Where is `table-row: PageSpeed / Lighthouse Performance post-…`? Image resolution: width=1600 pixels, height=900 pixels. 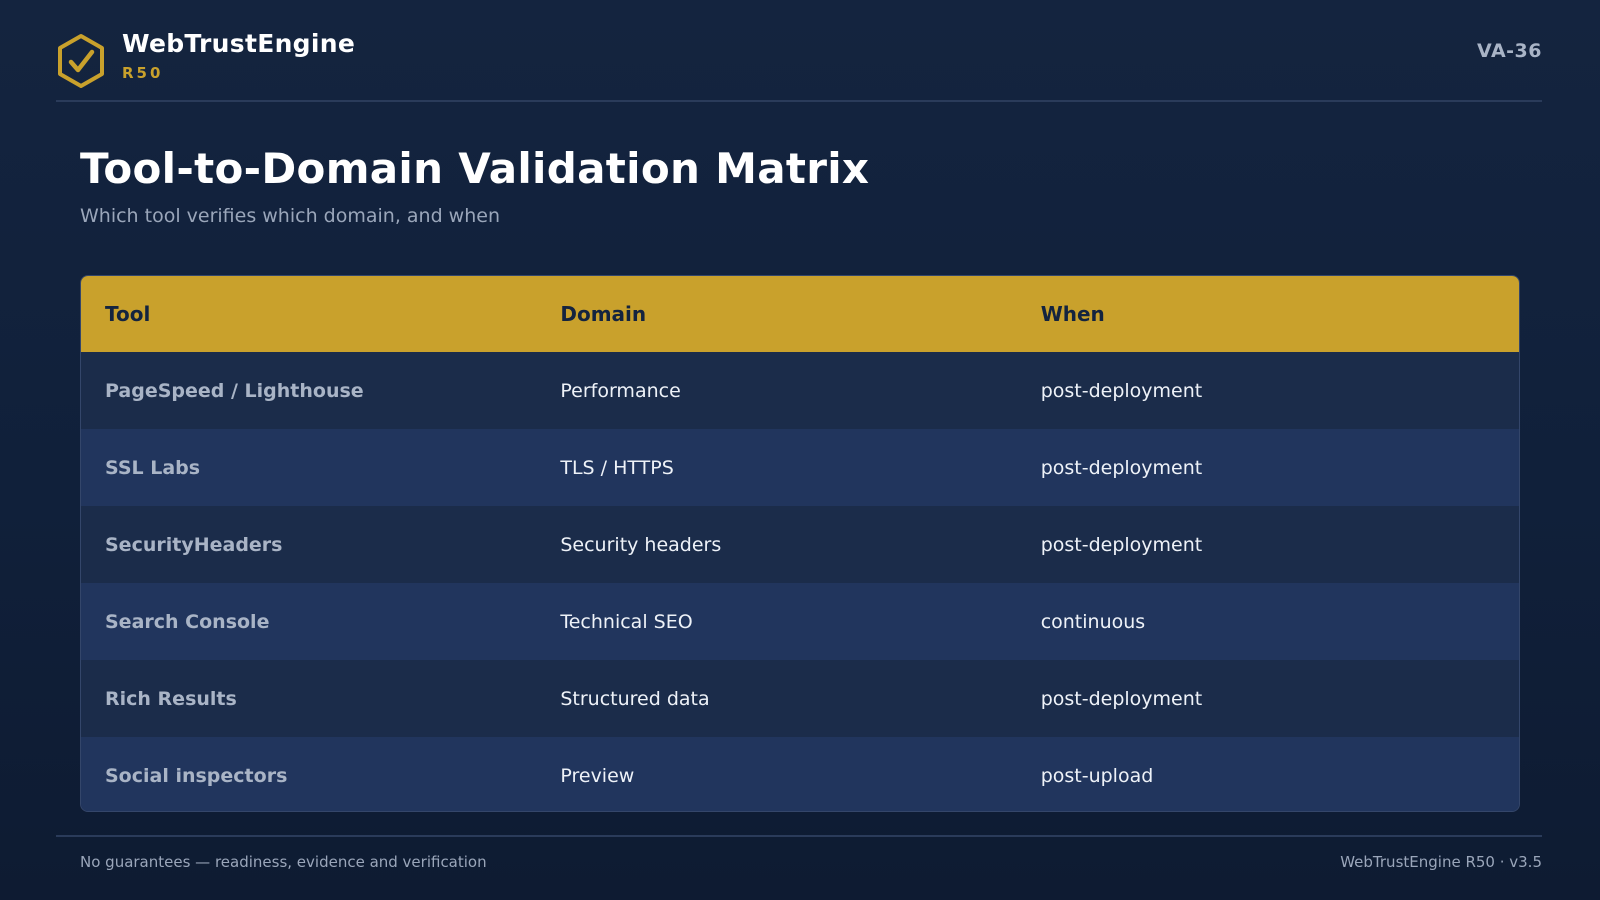 table-row: PageSpeed / Lighthouse Performance post-… is located at coordinates (800, 390).